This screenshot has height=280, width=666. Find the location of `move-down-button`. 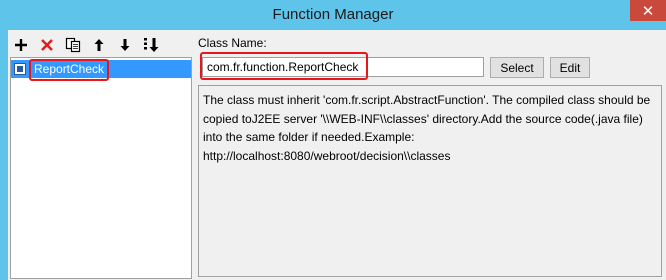

move-down-button is located at coordinates (125, 45).